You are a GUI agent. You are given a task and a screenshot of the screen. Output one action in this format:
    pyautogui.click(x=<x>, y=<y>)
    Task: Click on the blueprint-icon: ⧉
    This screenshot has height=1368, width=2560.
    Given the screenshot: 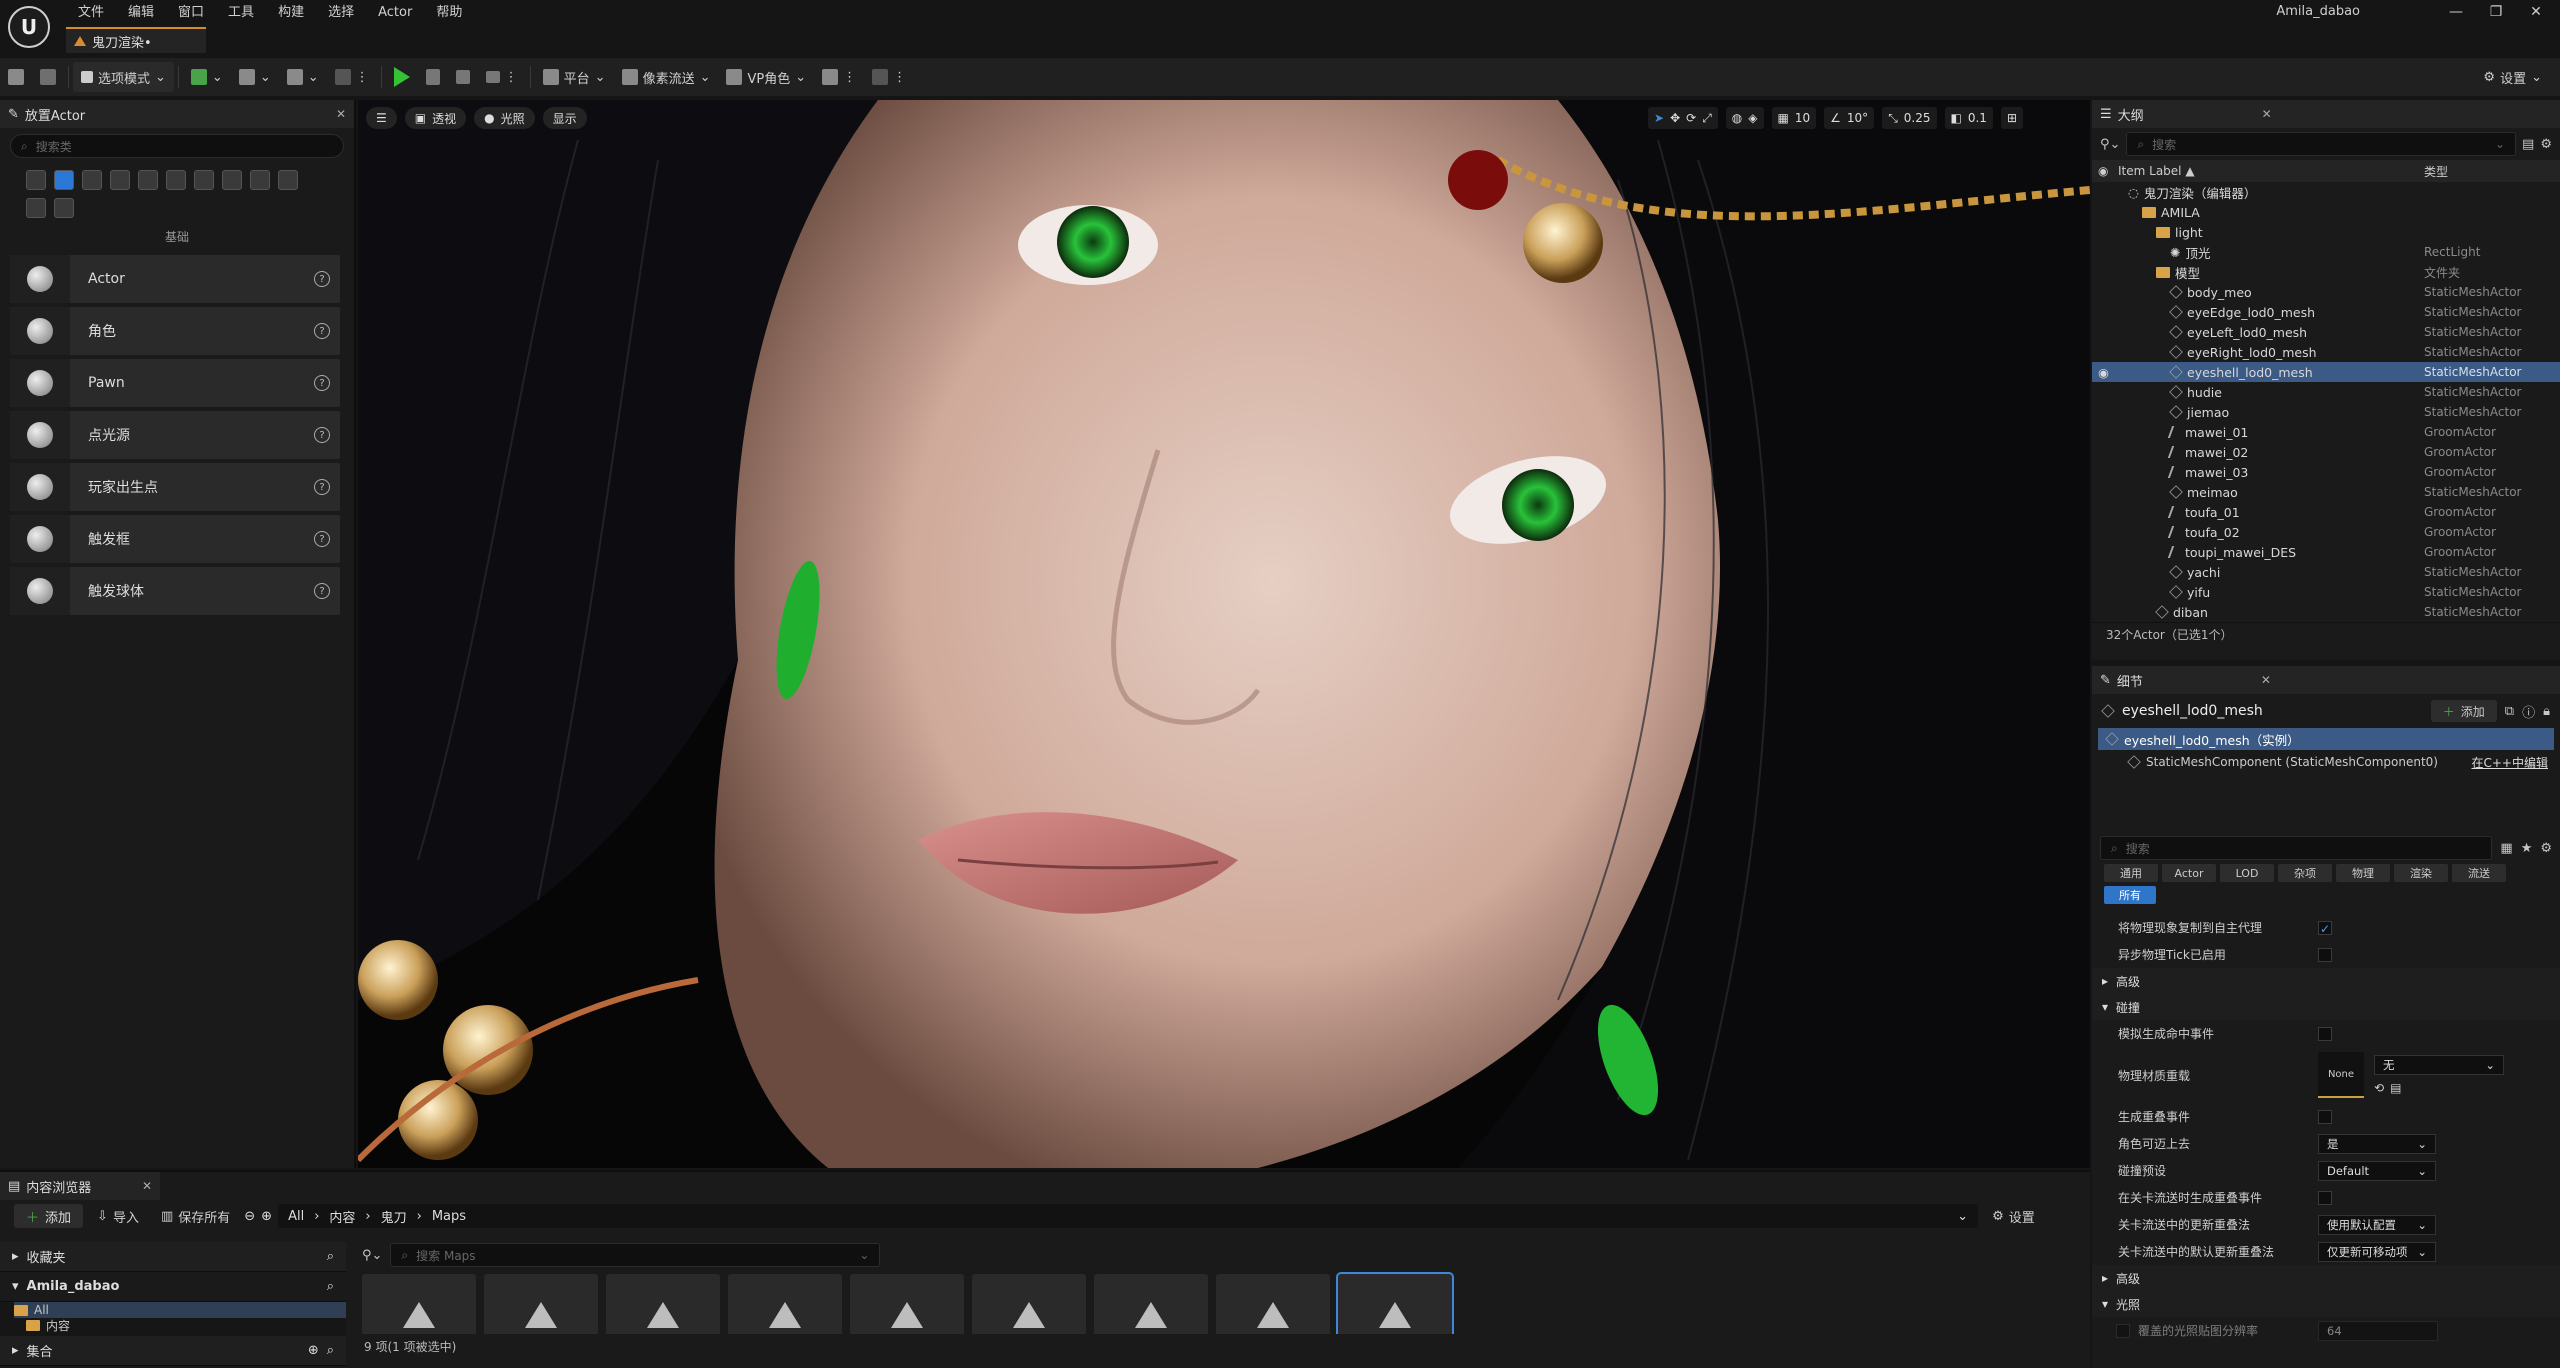 What is the action you would take?
    pyautogui.click(x=2509, y=711)
    